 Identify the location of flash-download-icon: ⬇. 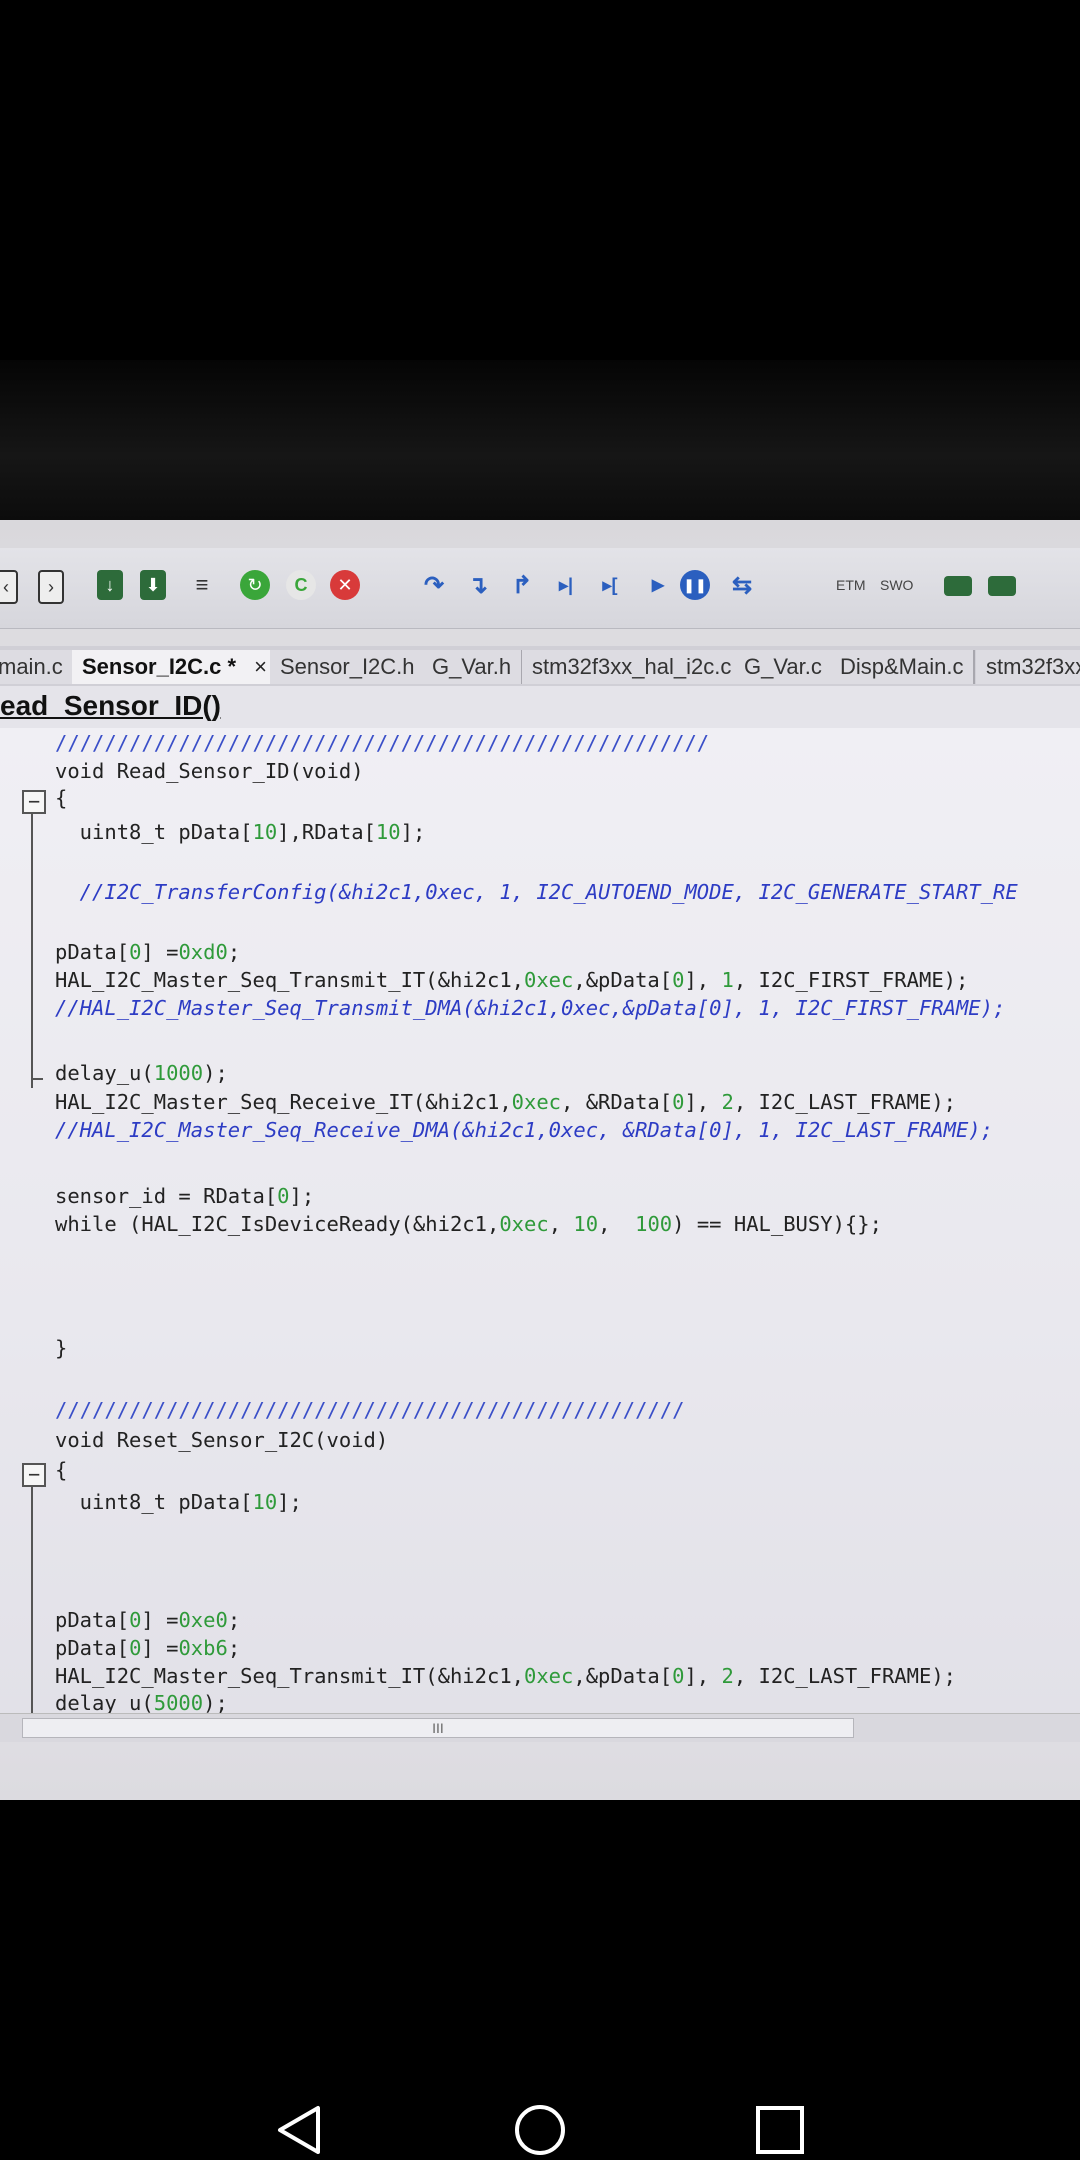
(153, 585).